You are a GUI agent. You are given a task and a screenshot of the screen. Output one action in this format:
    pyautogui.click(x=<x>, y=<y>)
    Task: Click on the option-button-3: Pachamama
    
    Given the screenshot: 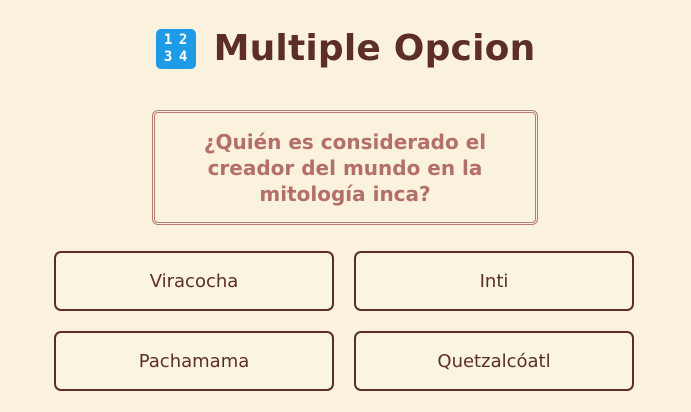 What is the action you would take?
    pyautogui.click(x=194, y=361)
    